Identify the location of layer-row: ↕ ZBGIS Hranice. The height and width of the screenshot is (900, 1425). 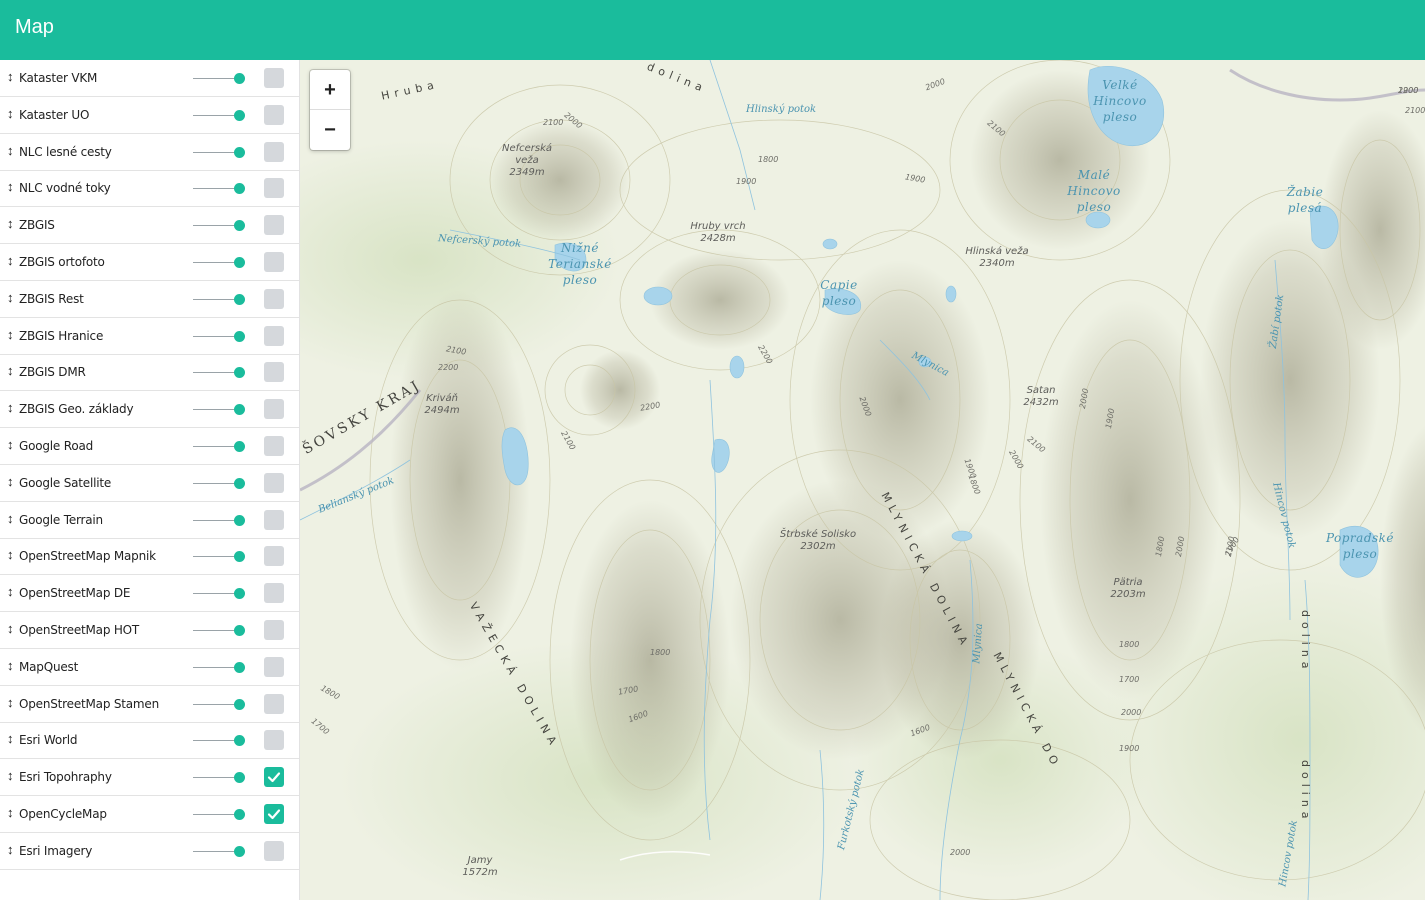
(149, 336).